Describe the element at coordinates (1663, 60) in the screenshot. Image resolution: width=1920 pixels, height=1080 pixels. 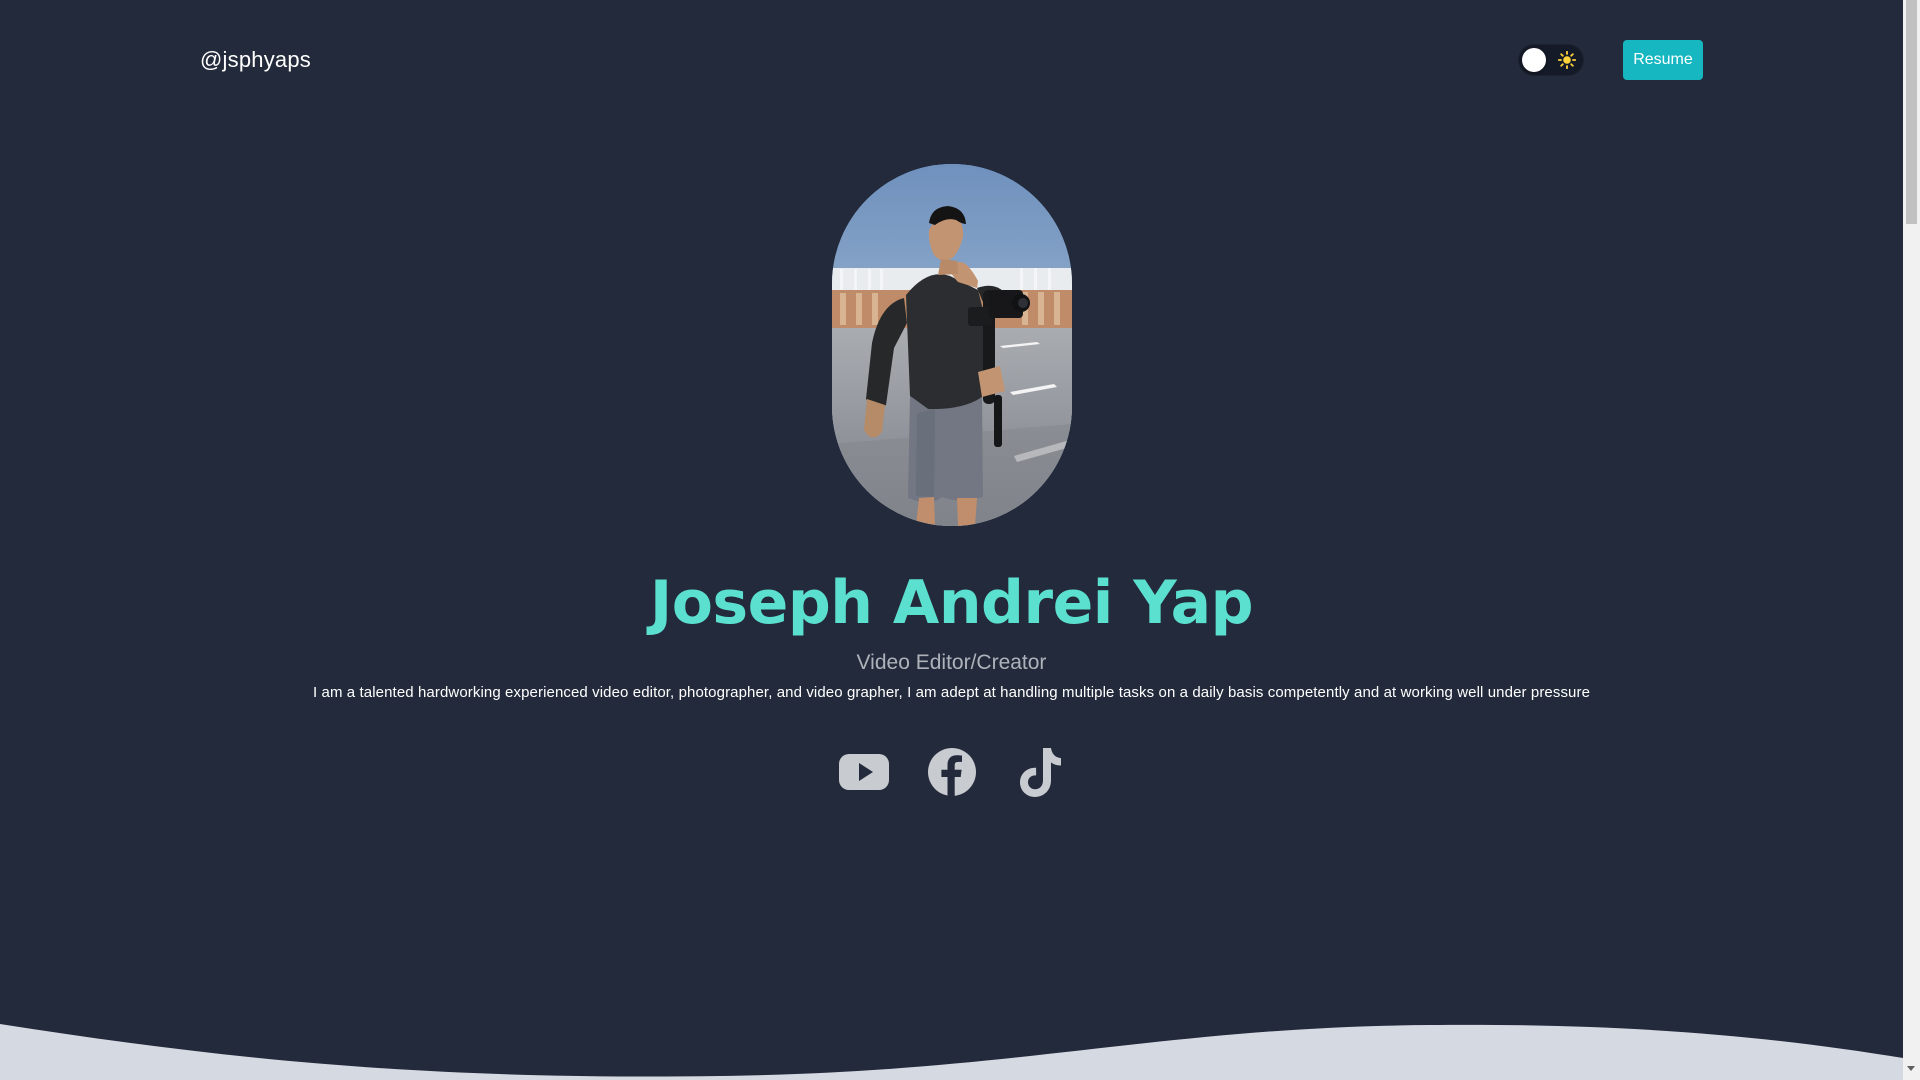
I see `resume-button: Resume` at that location.